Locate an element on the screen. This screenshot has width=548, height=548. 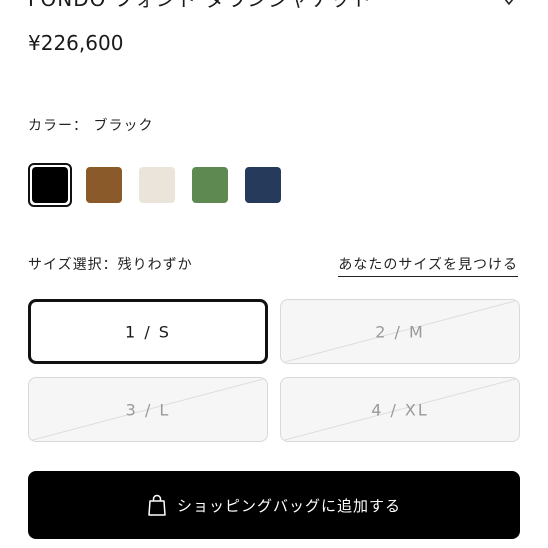
color-swatch-ivory is located at coordinates (157, 185).